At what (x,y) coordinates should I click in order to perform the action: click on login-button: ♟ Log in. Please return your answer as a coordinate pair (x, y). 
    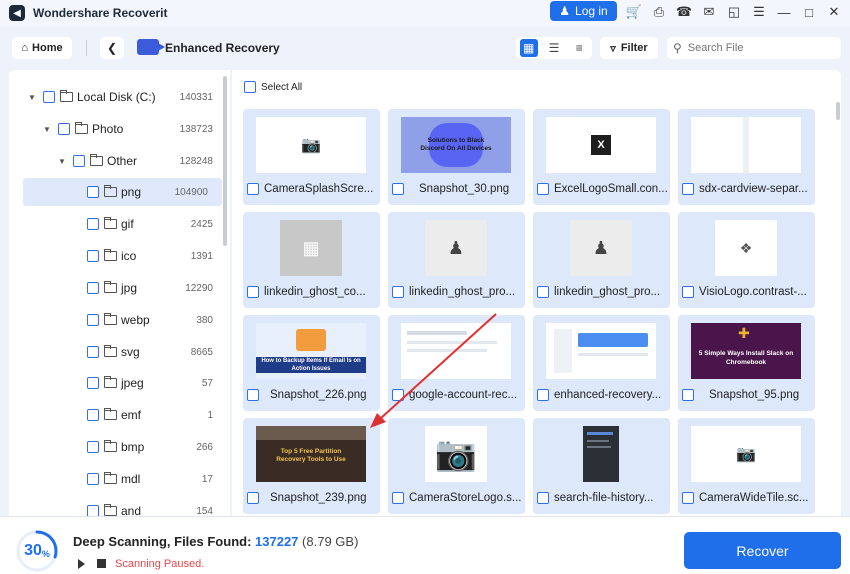
    Looking at the image, I should click on (583, 11).